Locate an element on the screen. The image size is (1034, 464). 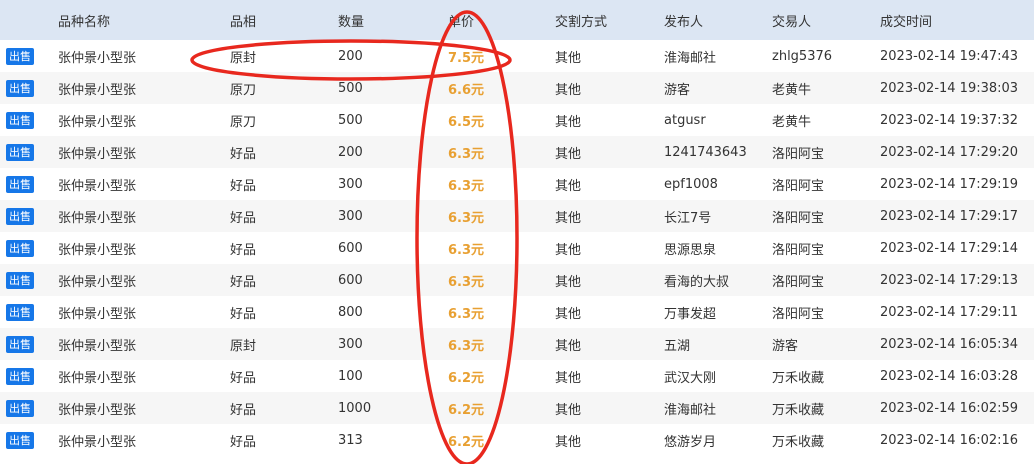
header-name: 品种名称 is located at coordinates (144, 20).